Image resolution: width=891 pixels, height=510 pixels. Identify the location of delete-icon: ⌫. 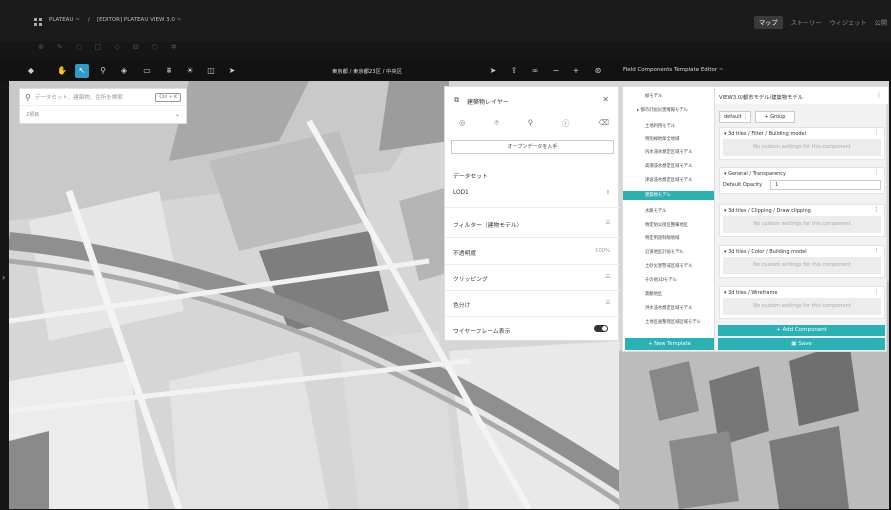
(603, 123).